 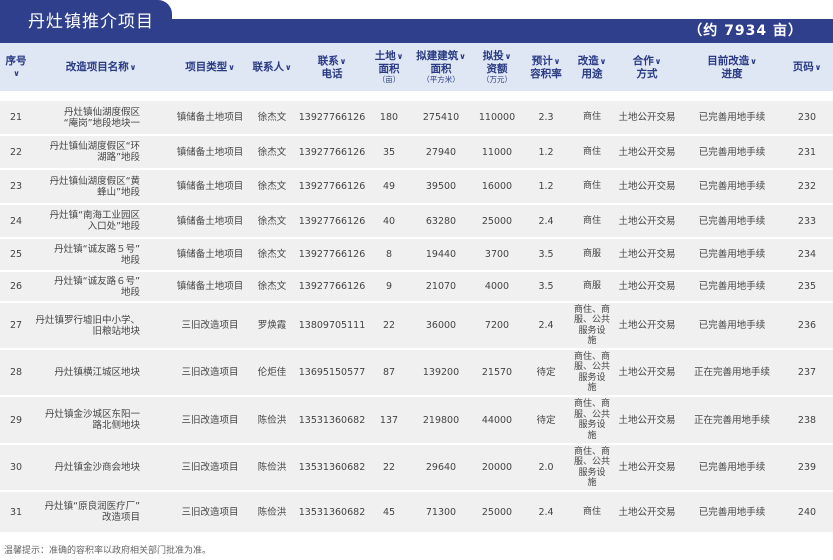 I want to click on column-header-use: 改造∨ 用途, so click(x=592, y=67).